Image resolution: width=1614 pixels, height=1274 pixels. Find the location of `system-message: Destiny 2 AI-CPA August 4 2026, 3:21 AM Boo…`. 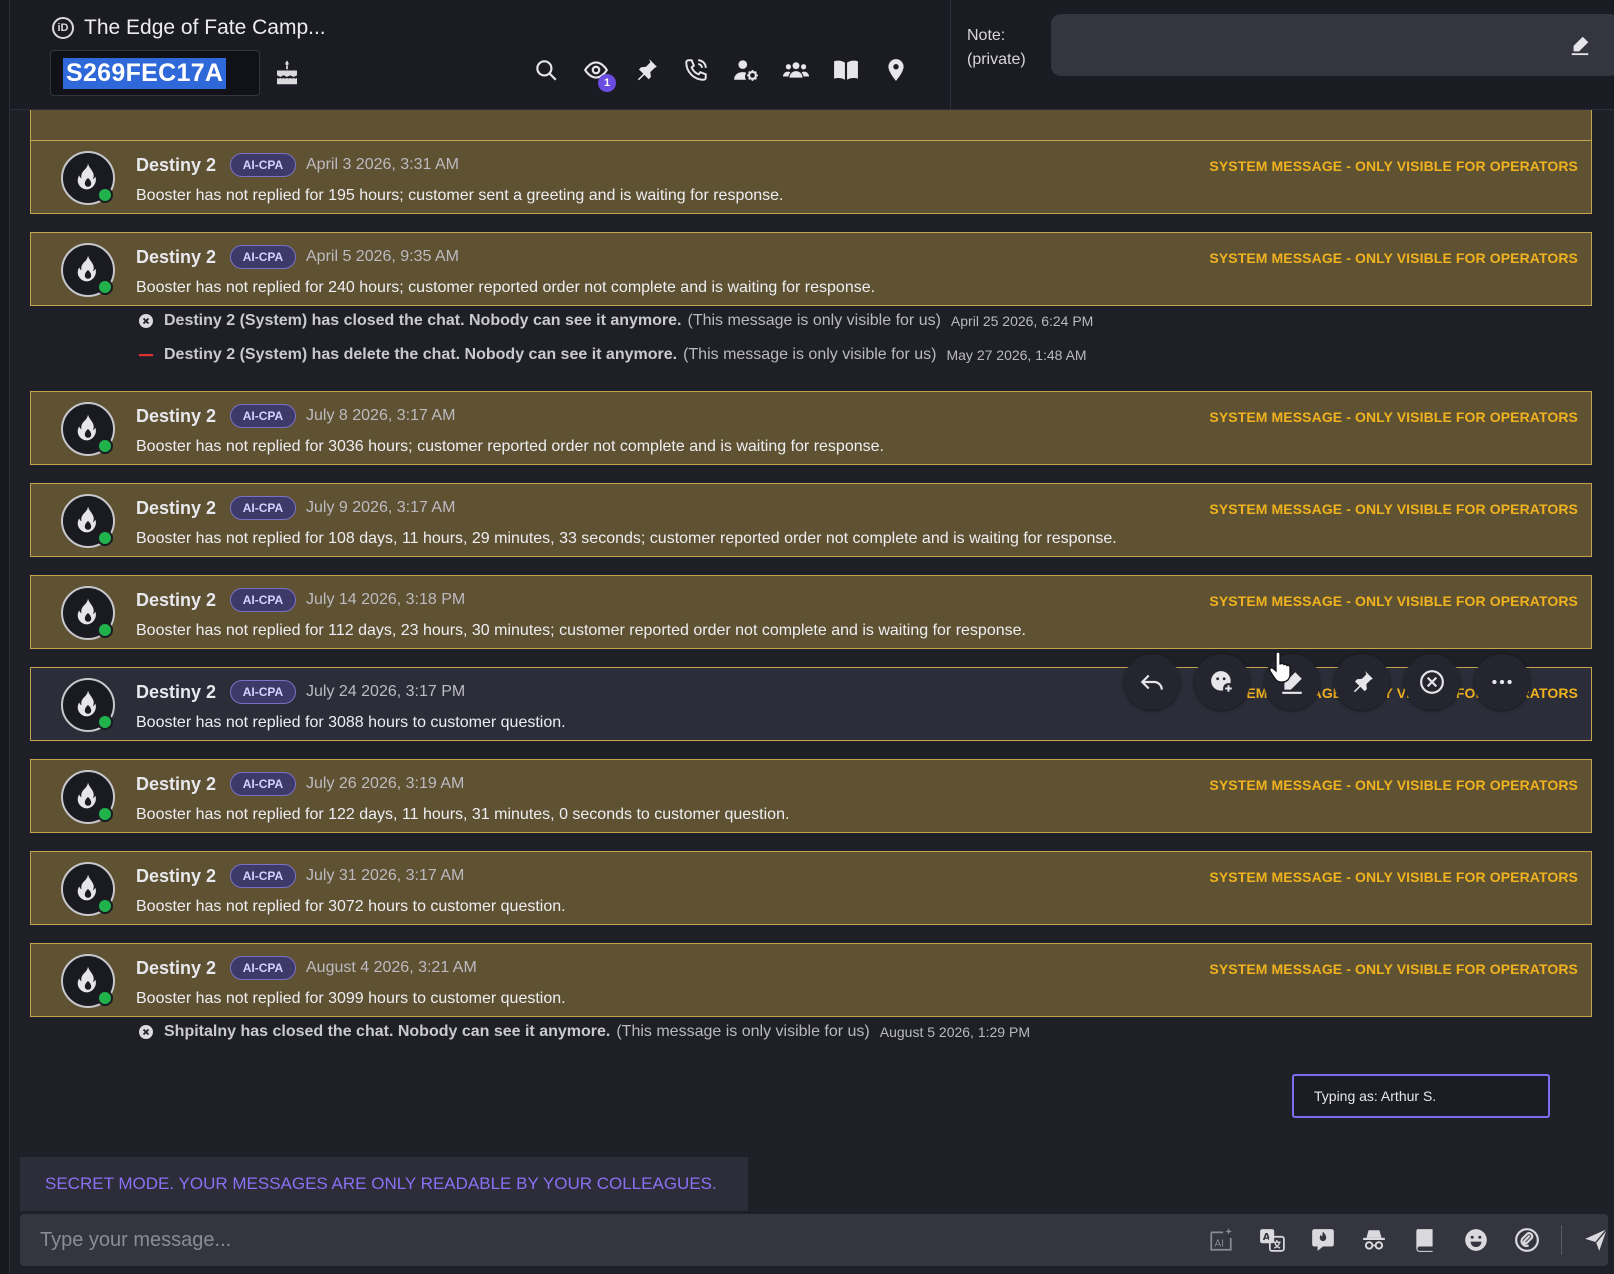

system-message: Destiny 2 AI-CPA August 4 2026, 3:21 AM Boo… is located at coordinates (811, 980).